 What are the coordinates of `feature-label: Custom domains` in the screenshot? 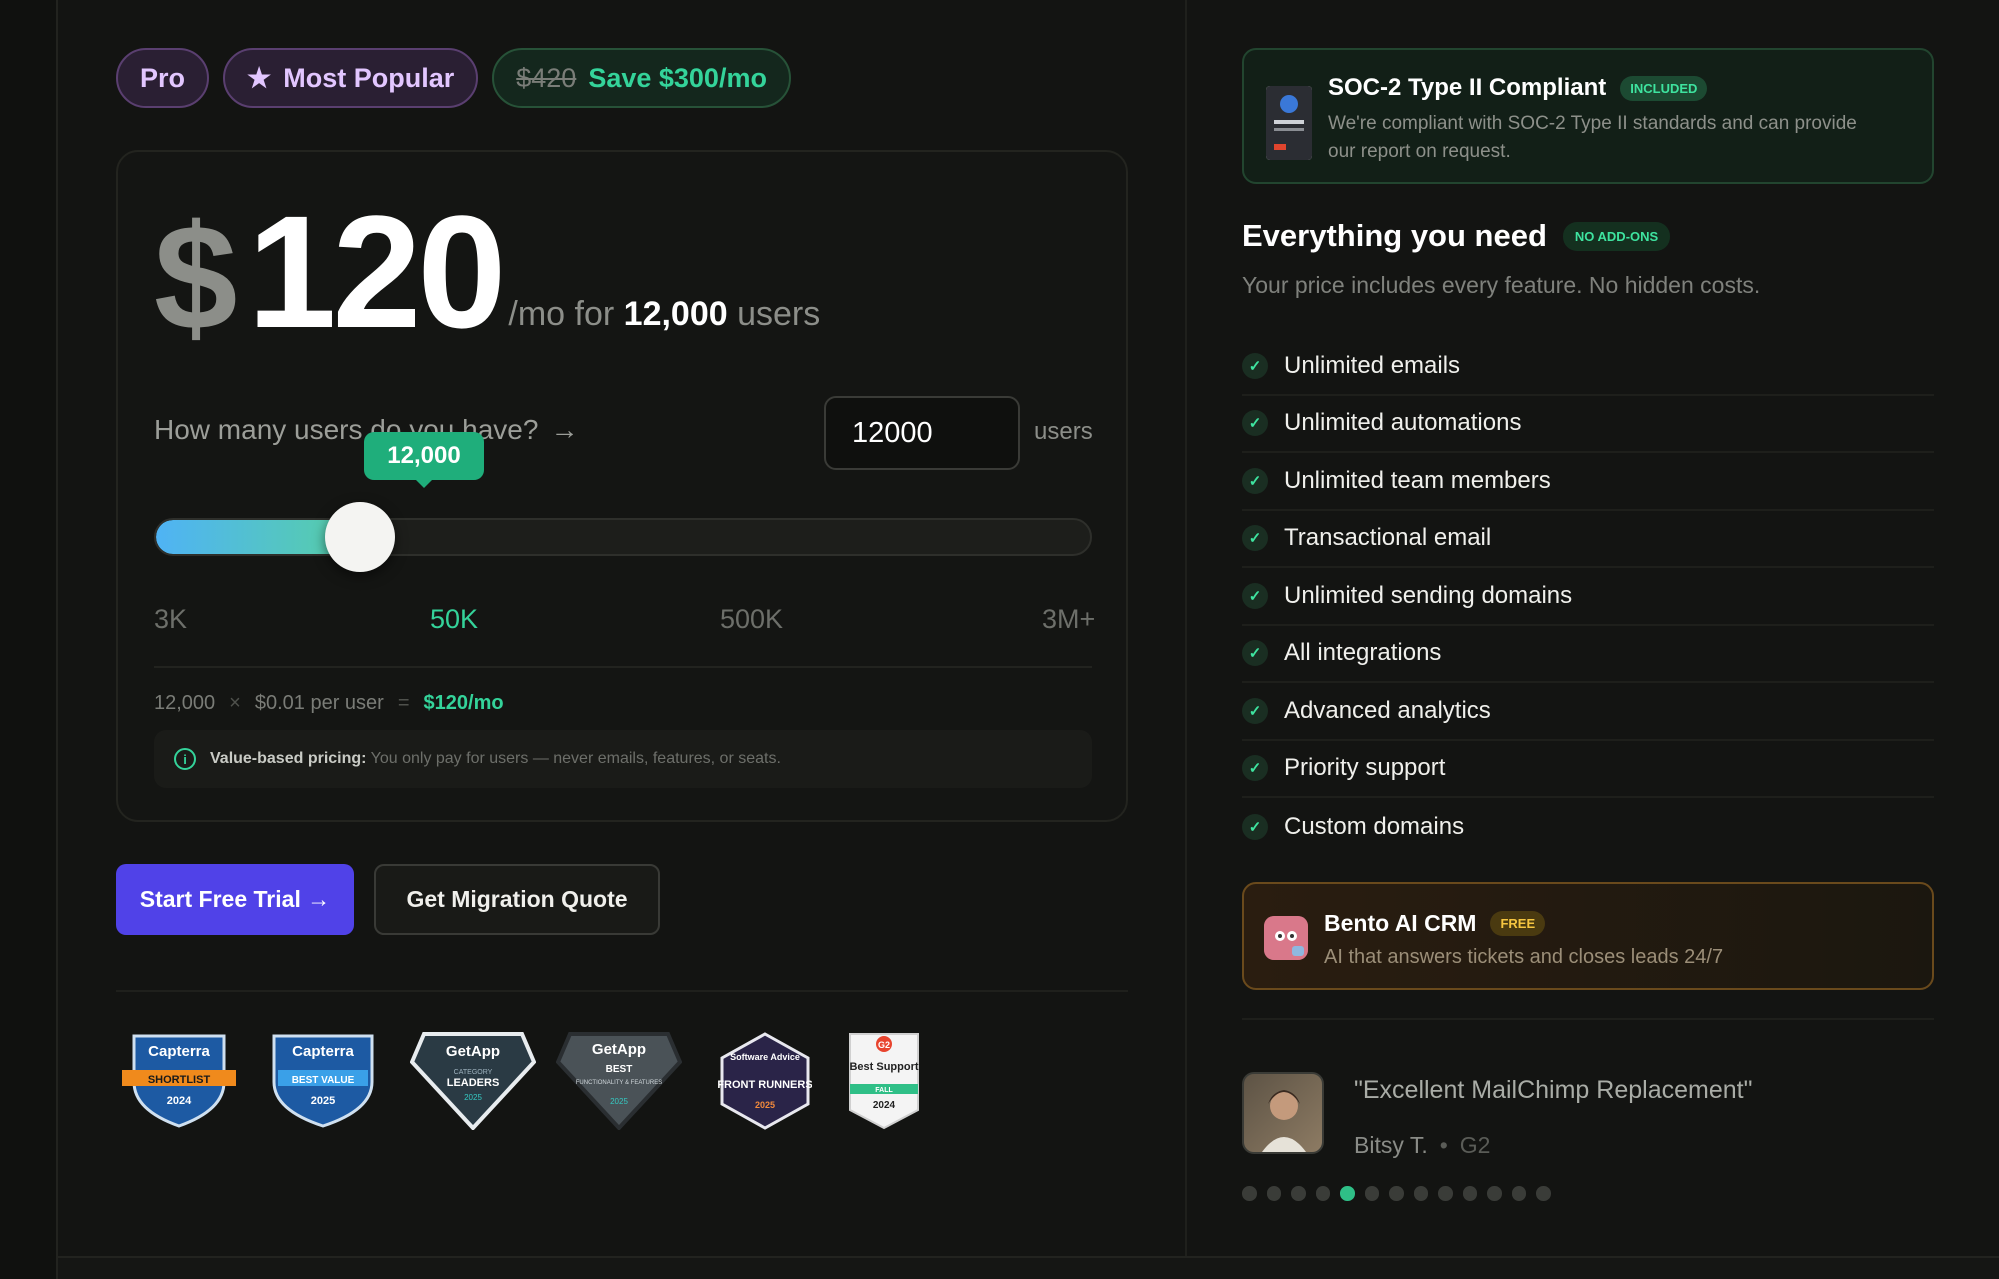 It's located at (1374, 826).